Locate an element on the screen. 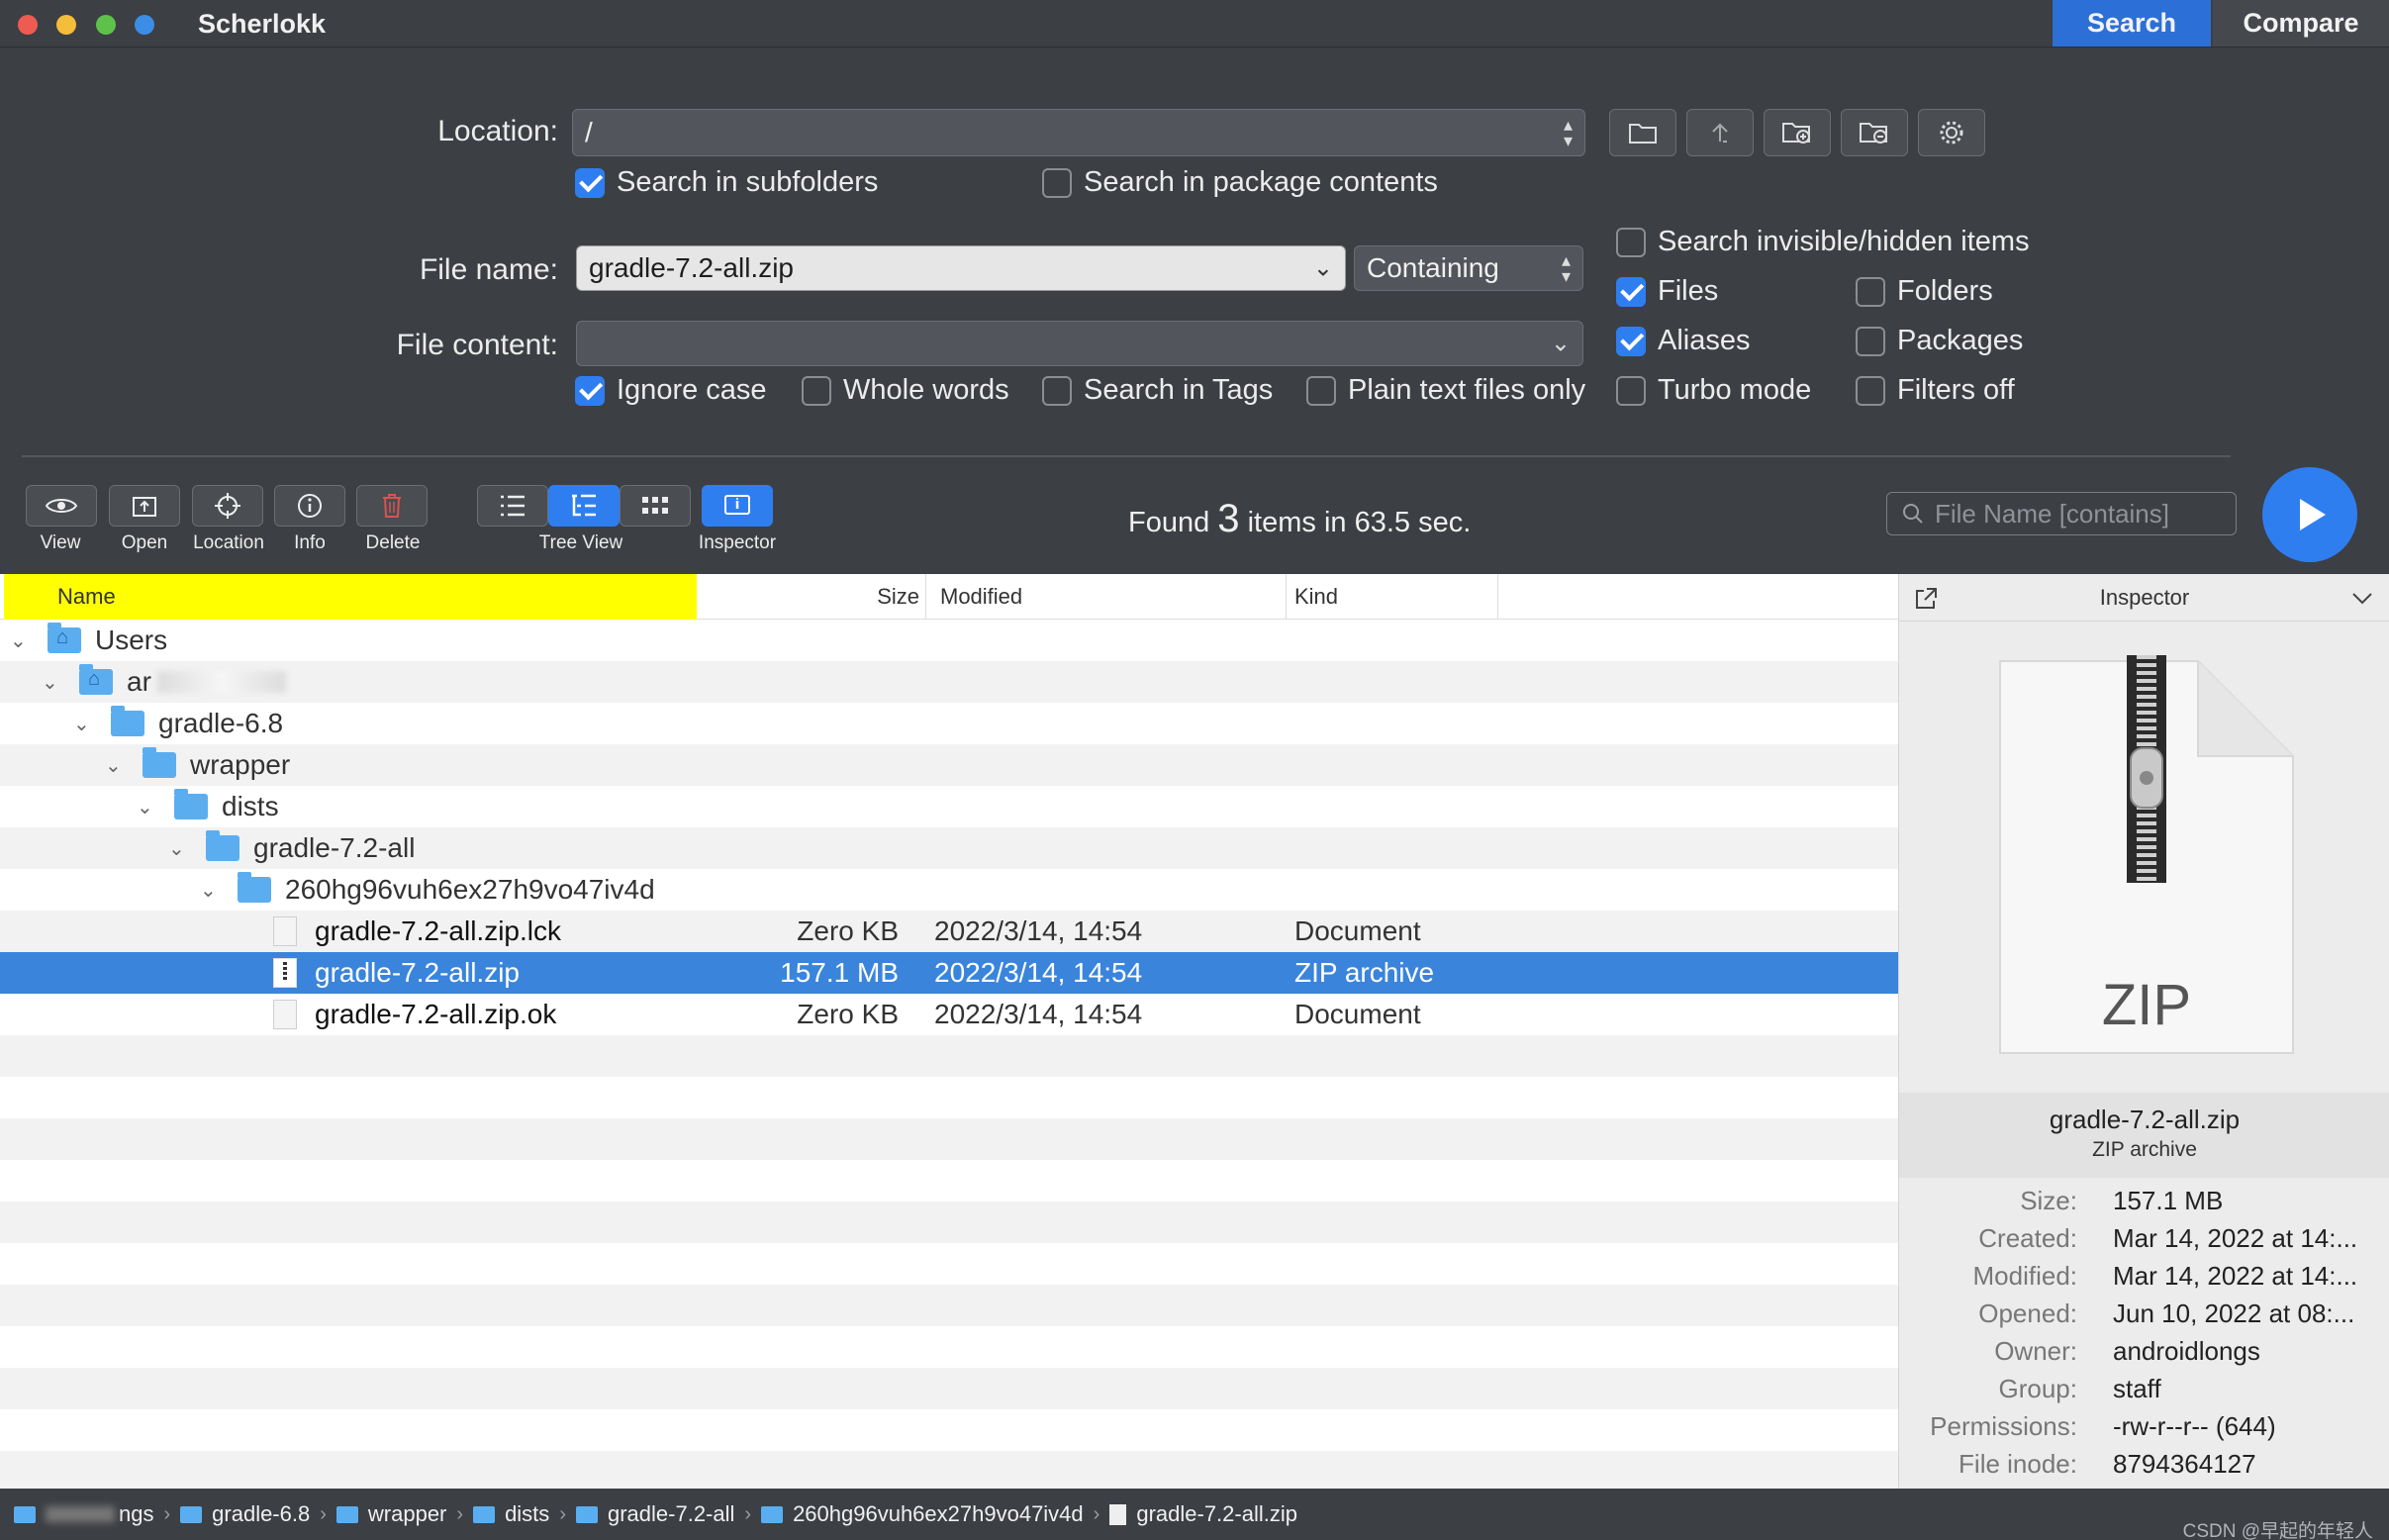 This screenshot has height=1540, width=2389. search-invisible-checkbox: Search invisible/hidden items is located at coordinates (1823, 242).